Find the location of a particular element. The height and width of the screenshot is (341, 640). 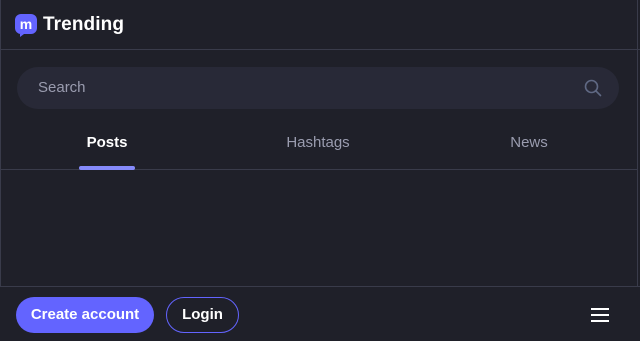

tab-posts: Posts is located at coordinates (107, 144).